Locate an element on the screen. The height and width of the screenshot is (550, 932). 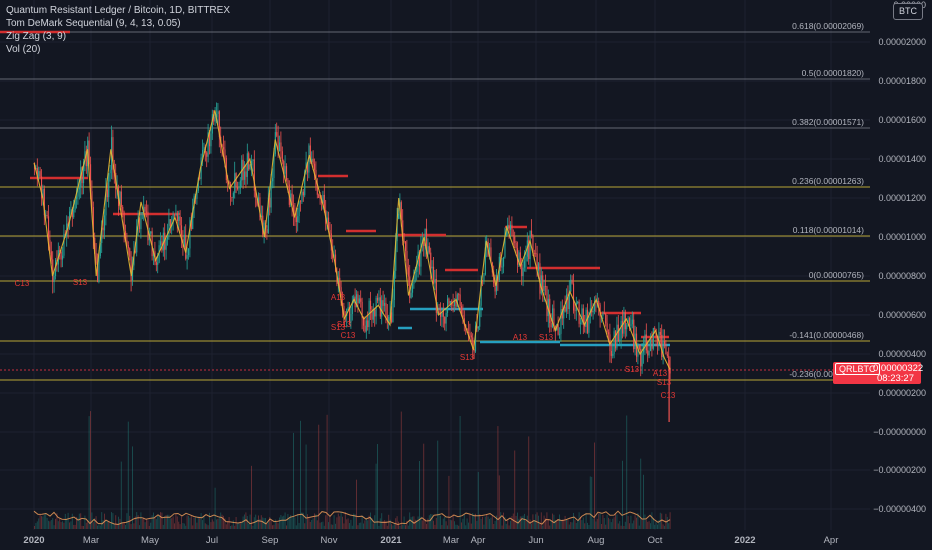
td-sequential-label: A13 is located at coordinates (660, 373).